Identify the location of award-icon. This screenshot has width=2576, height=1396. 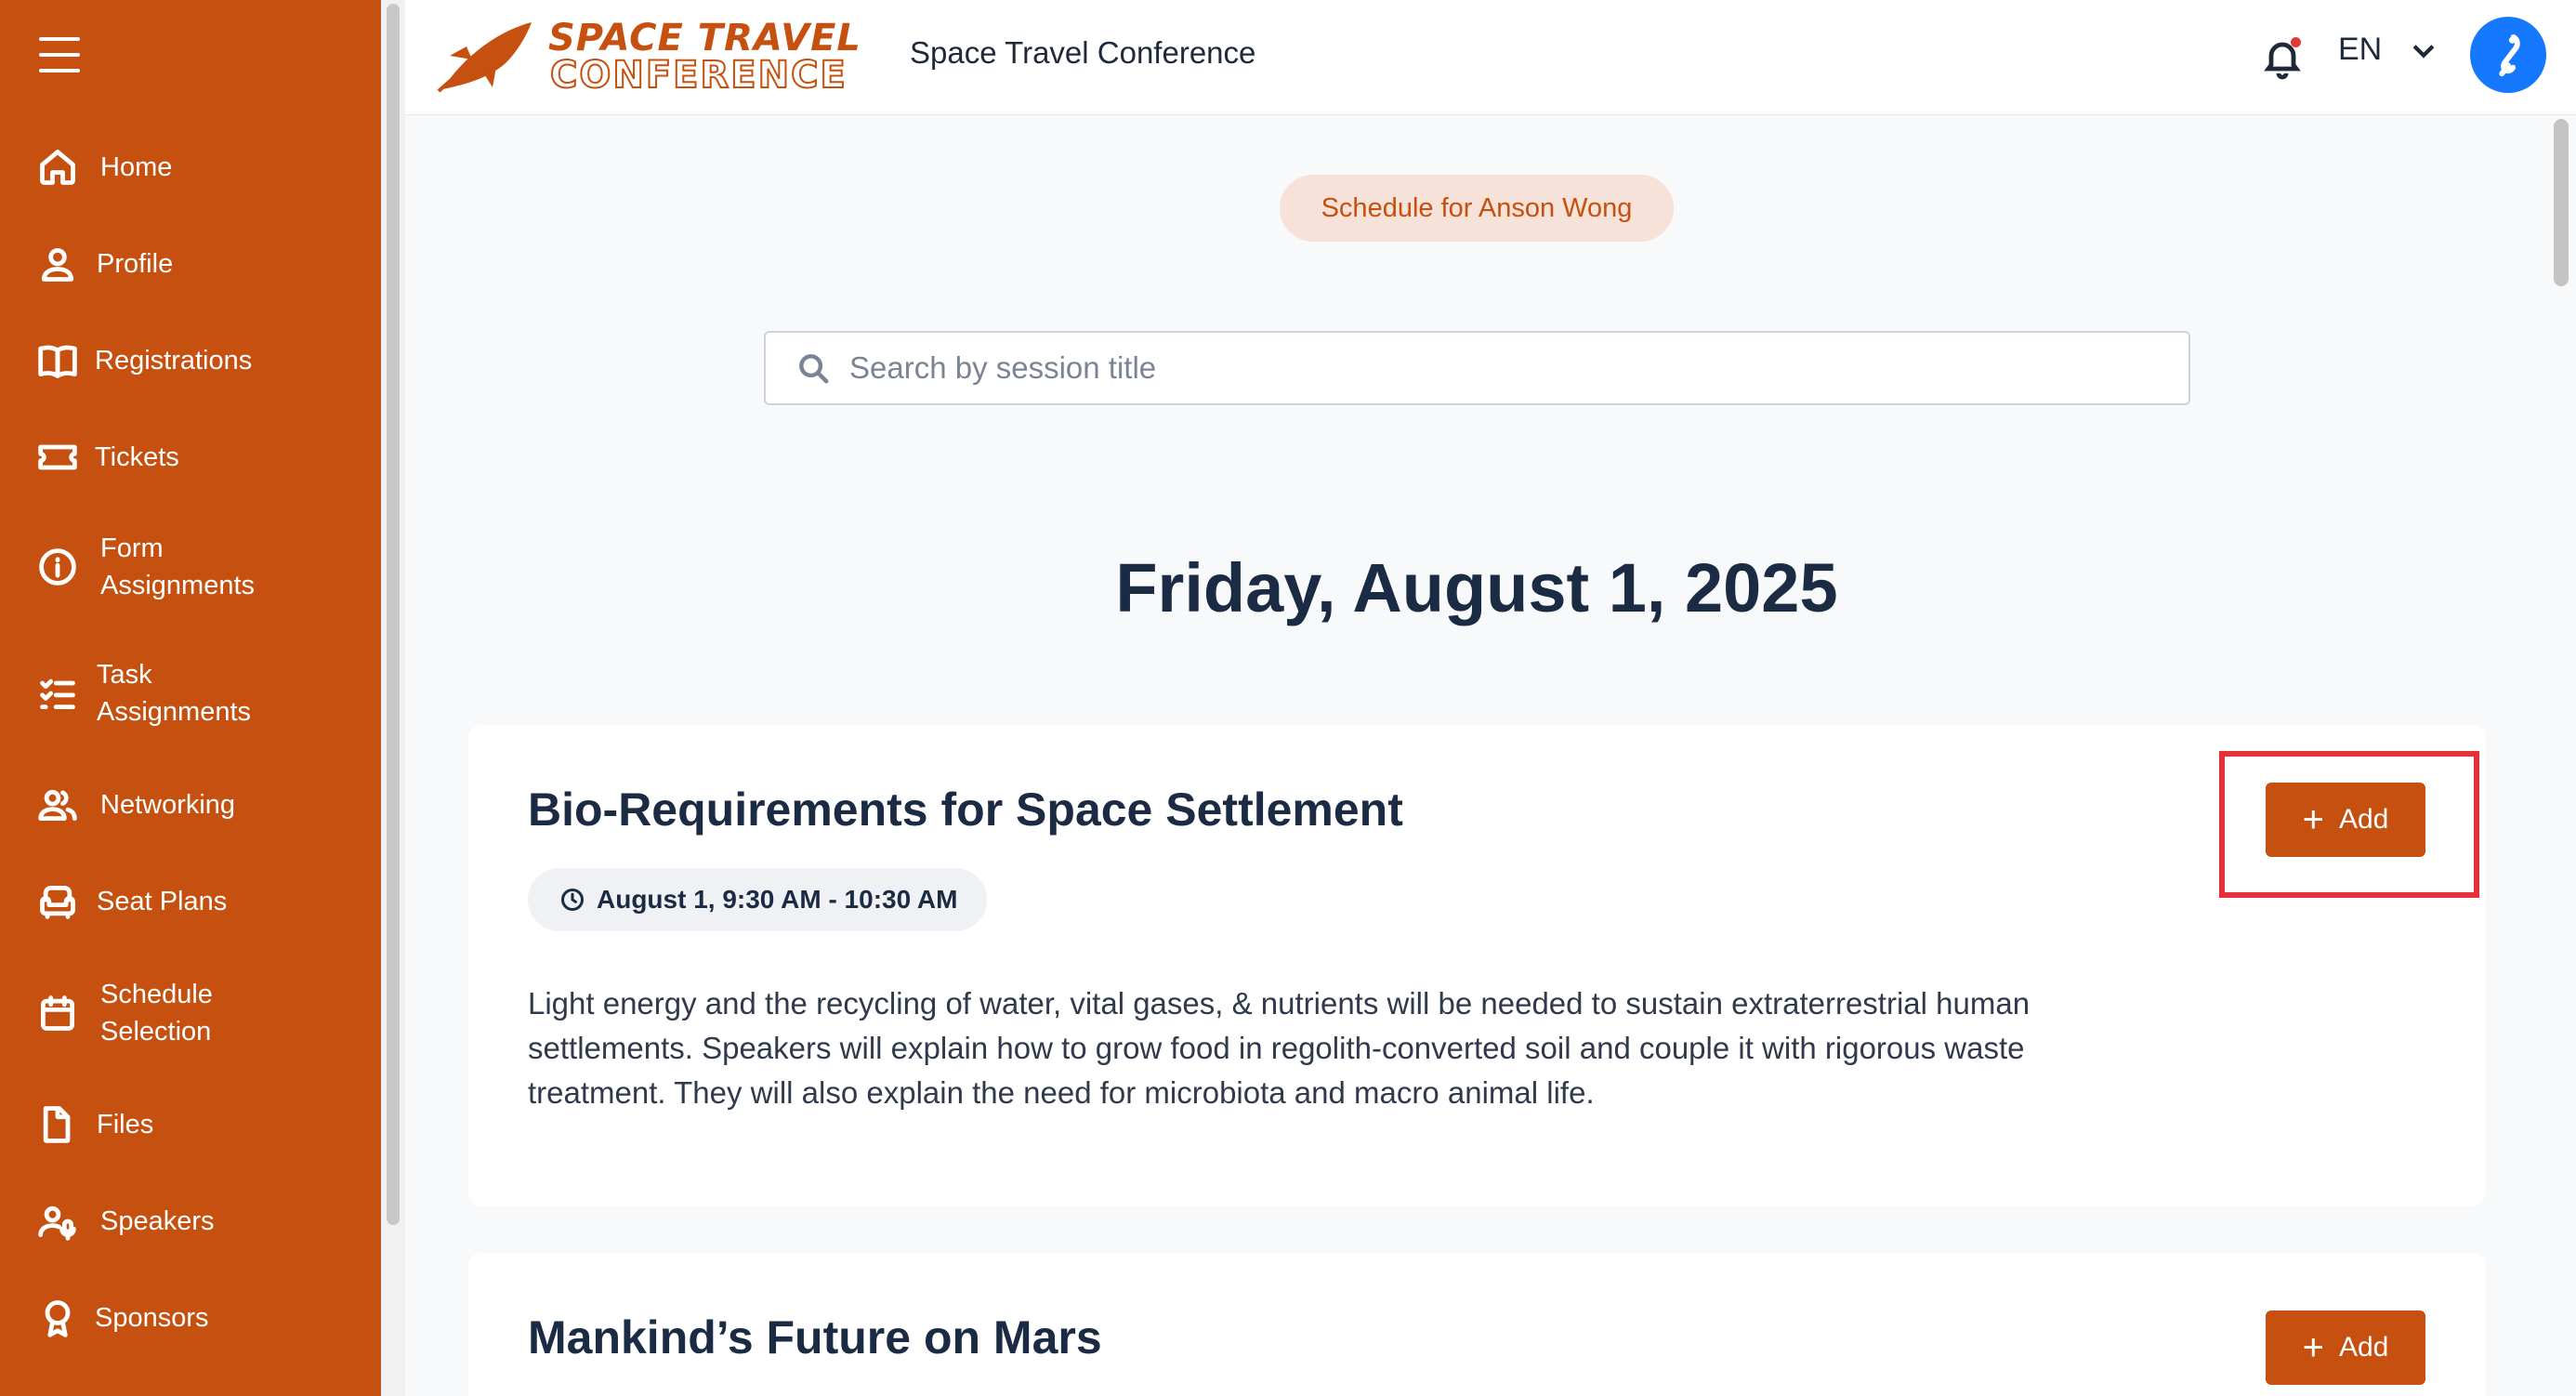
(57, 1318).